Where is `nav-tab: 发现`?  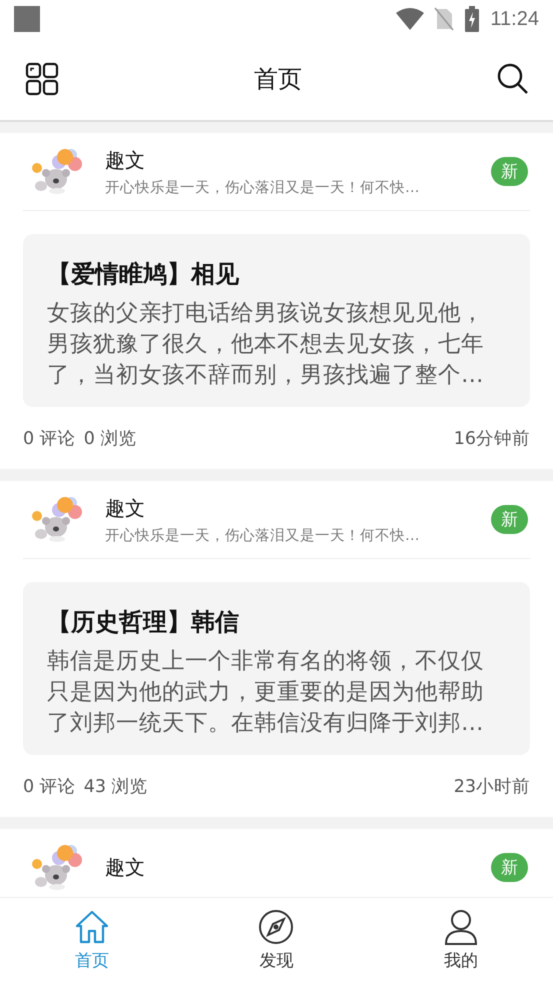 nav-tab: 发现 is located at coordinates (276, 940).